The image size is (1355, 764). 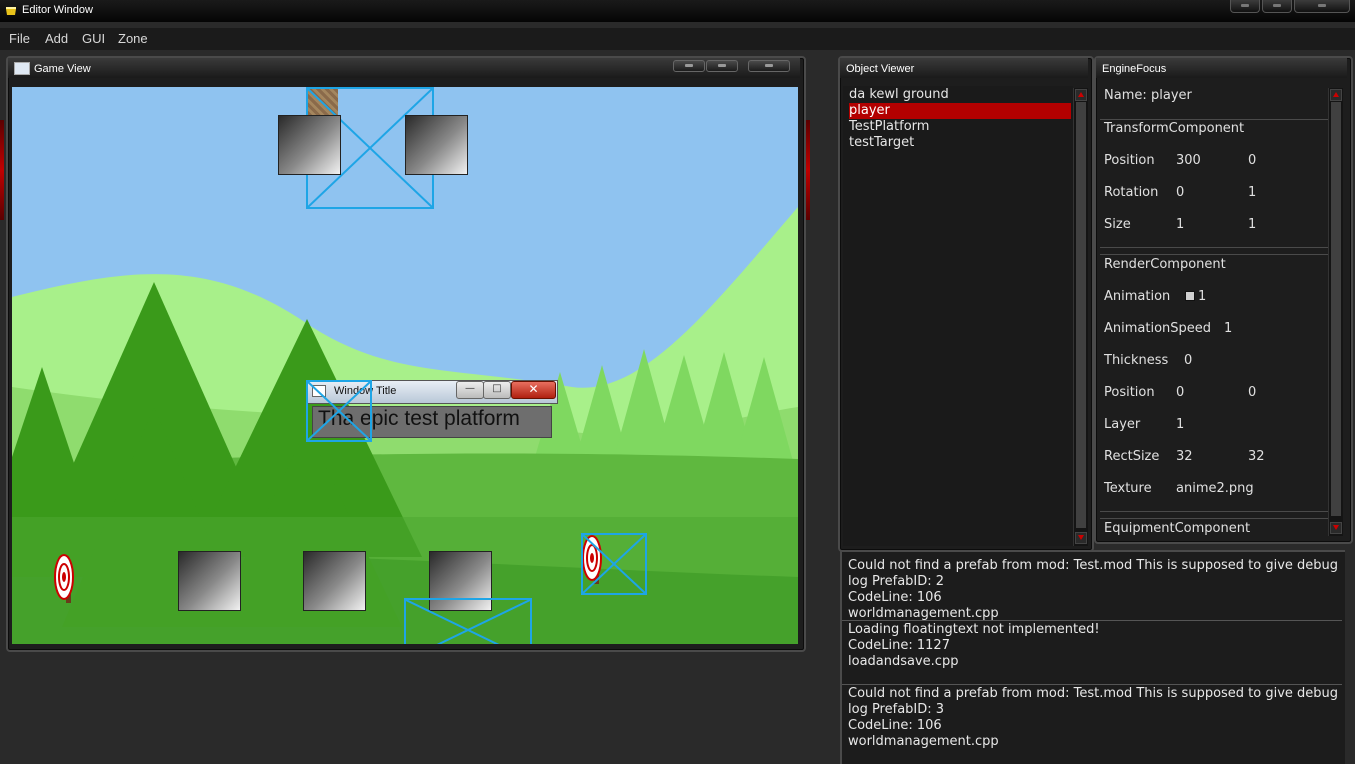 I want to click on object-item-testtarget: testTarget, so click(x=960, y=143).